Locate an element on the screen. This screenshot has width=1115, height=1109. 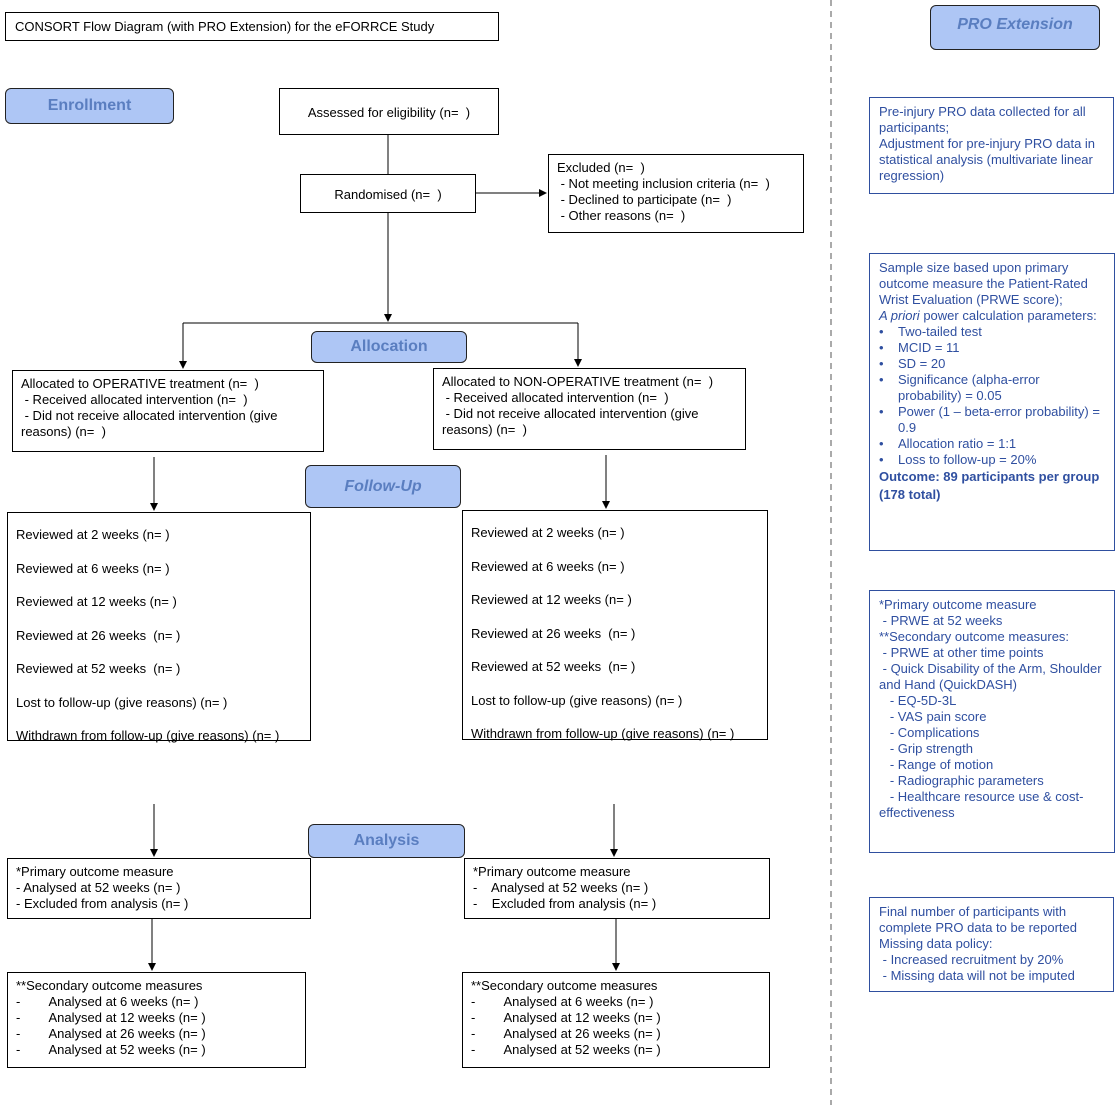
pro-line: - EQ-5D-3L is located at coordinates (918, 700).